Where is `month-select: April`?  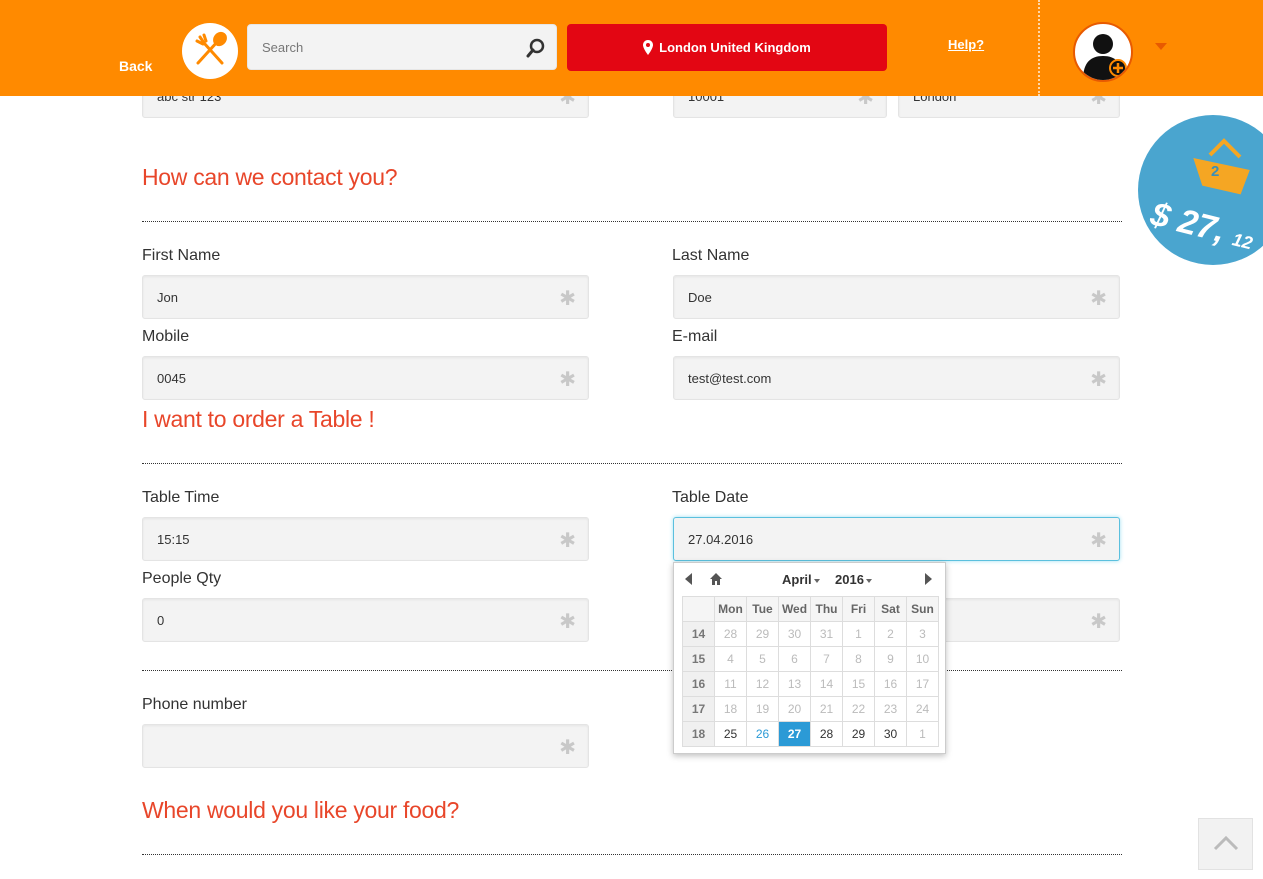 month-select: April is located at coordinates (801, 579).